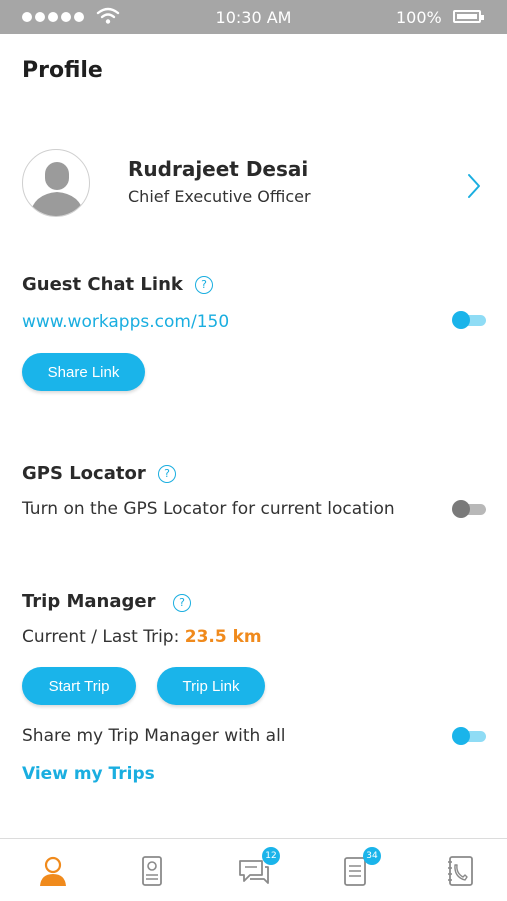 The width and height of the screenshot is (507, 901). I want to click on profile-row: Rudrajeet Desai Chief Executive Officer, so click(253, 184).